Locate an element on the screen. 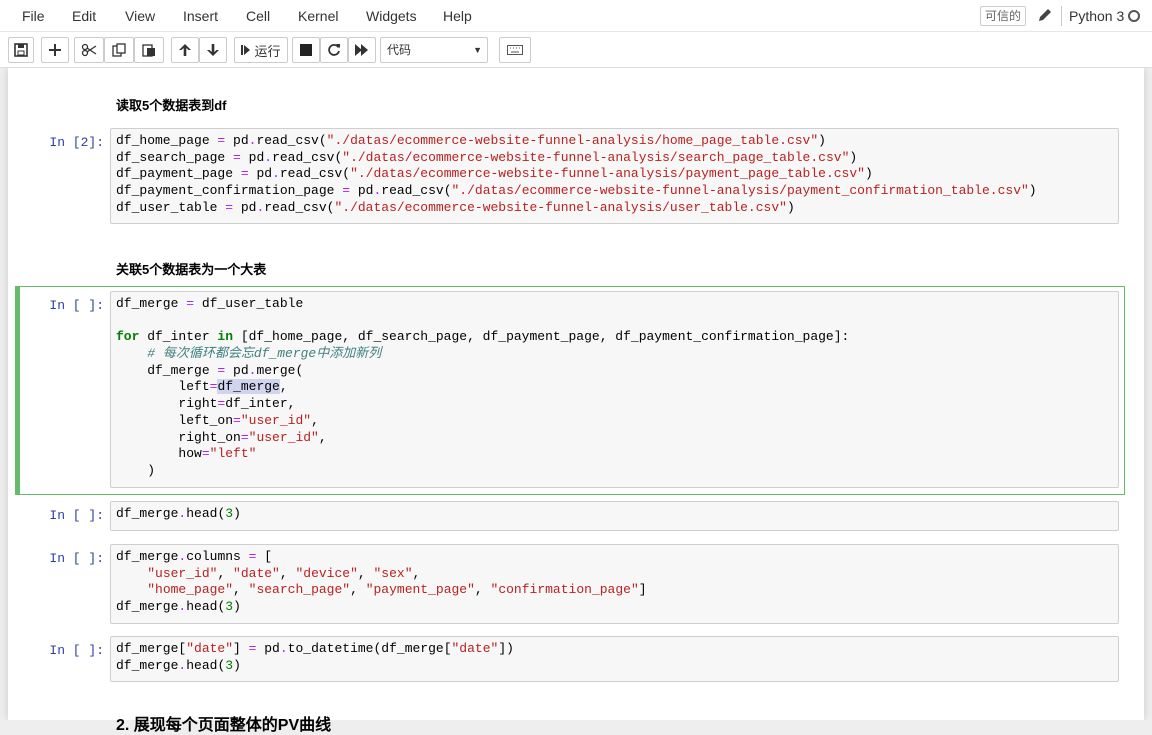 The width and height of the screenshot is (1152, 735). restart-icon is located at coordinates (334, 50).